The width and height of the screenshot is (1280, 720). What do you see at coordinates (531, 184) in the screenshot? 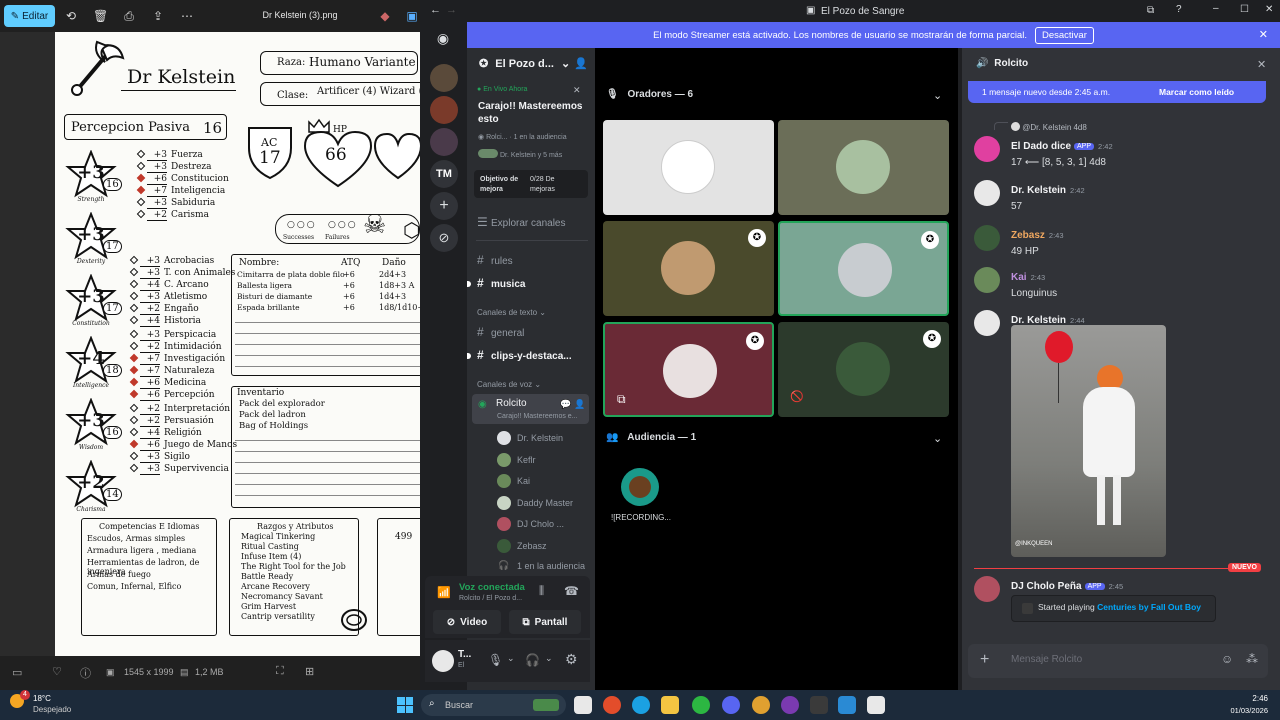
I see `boost-goal-card: Objetivo de mejora 0/28 De mejoras` at bounding box center [531, 184].